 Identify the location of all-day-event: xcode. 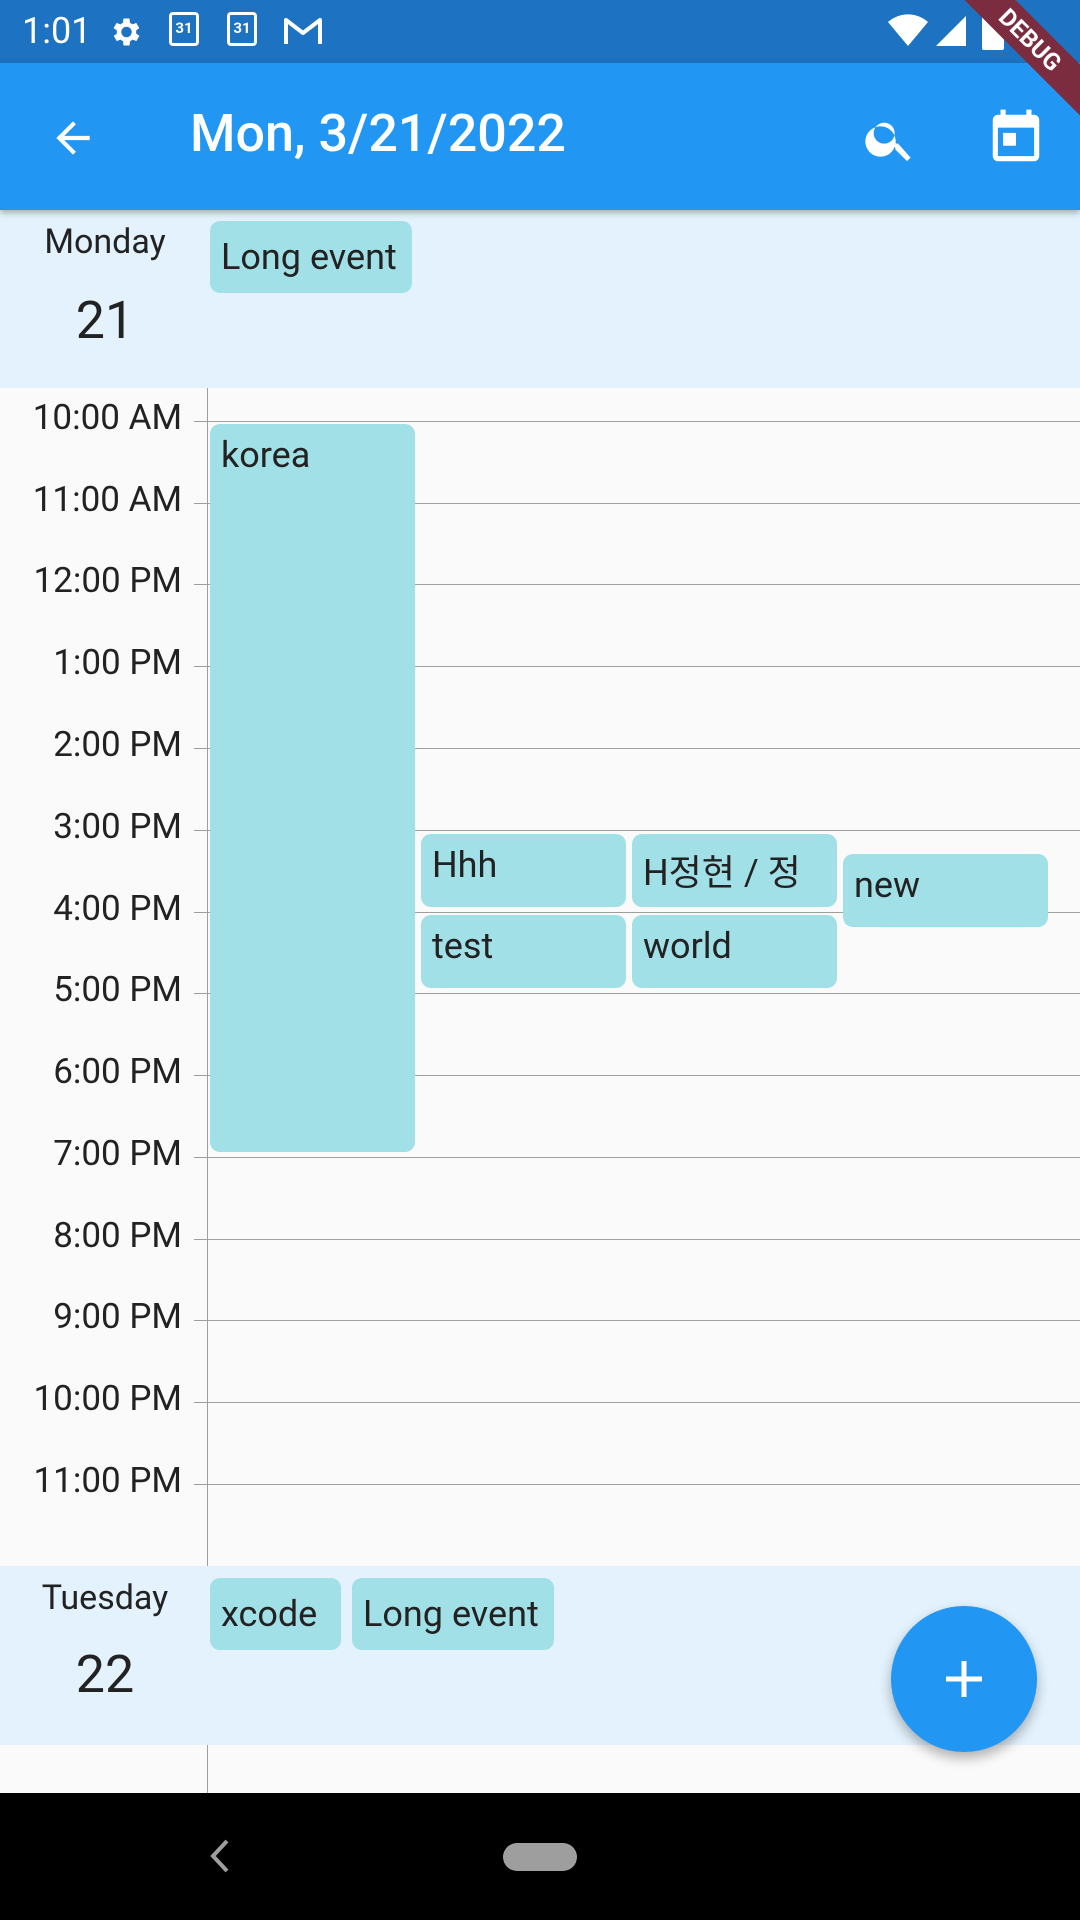
(275, 1614).